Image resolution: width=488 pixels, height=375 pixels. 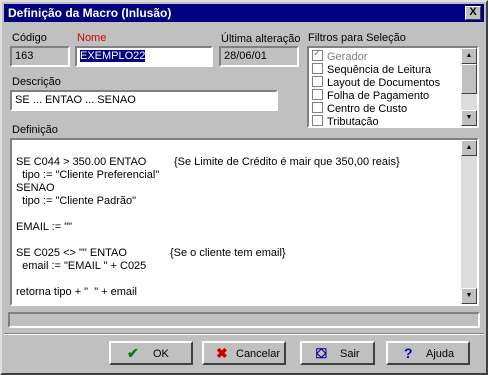 I want to click on question-icon: ?, so click(x=408, y=353).